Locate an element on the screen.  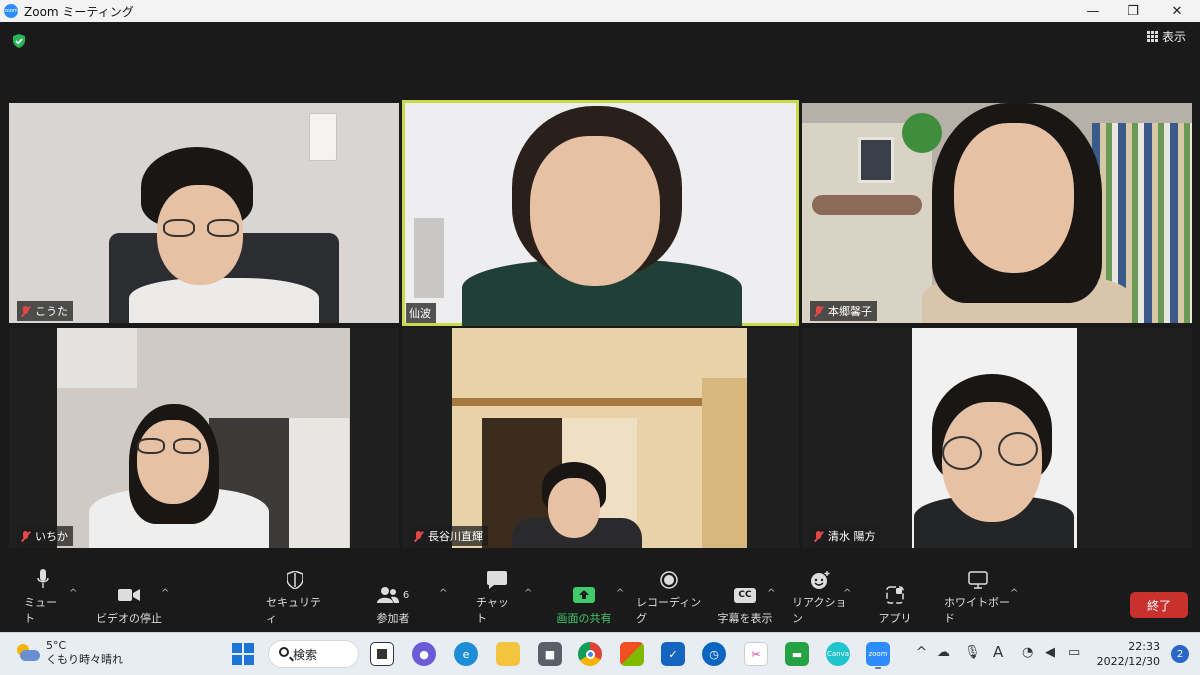
share-label: 画面の共有 is located at coordinates (584, 618).